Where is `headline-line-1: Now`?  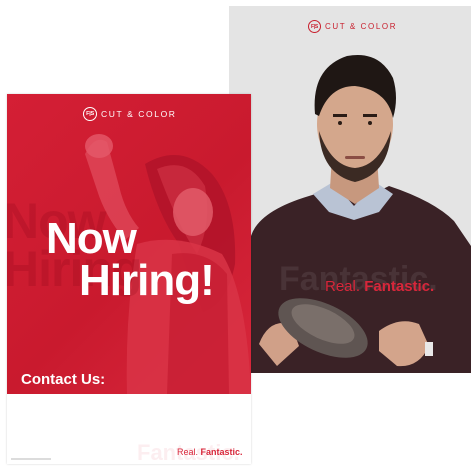
headline-line-1: Now is located at coordinates (91, 238).